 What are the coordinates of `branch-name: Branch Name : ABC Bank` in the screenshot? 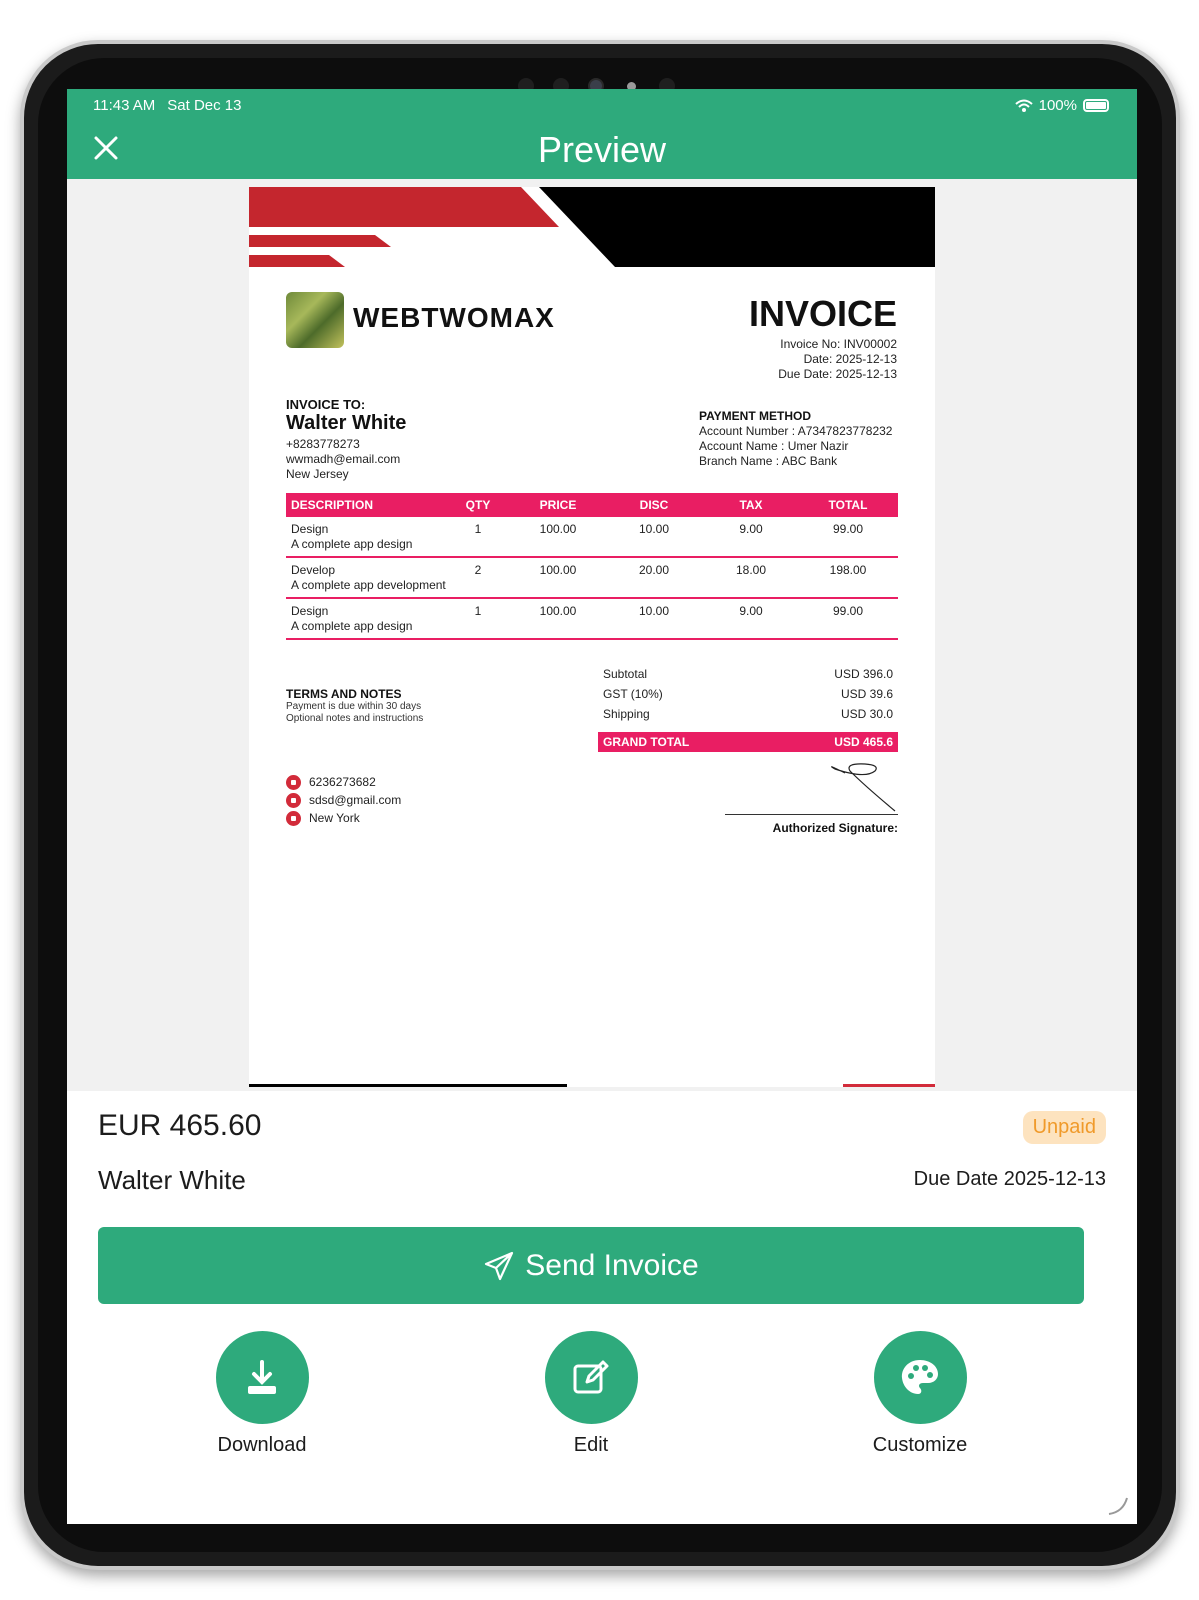 It's located at (768, 461).